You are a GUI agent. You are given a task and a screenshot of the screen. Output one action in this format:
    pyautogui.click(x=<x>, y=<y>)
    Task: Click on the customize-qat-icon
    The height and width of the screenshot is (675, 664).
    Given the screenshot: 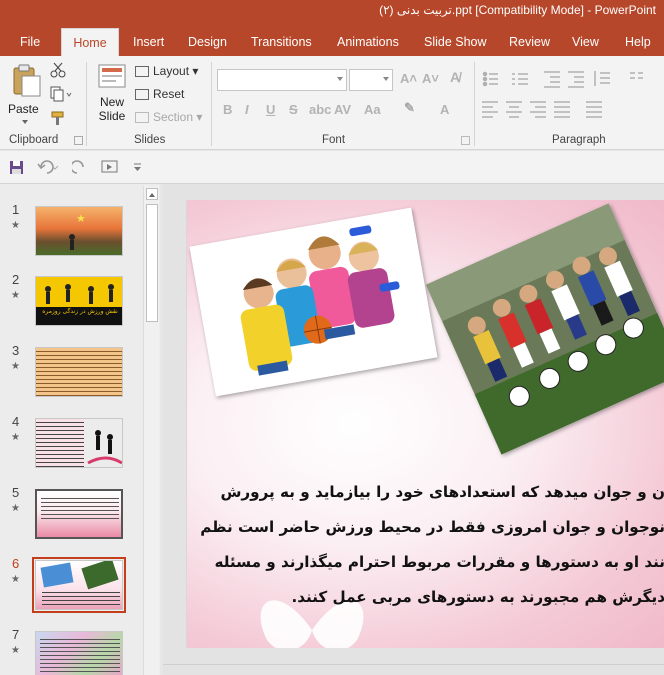 What is the action you would take?
    pyautogui.click(x=137, y=167)
    